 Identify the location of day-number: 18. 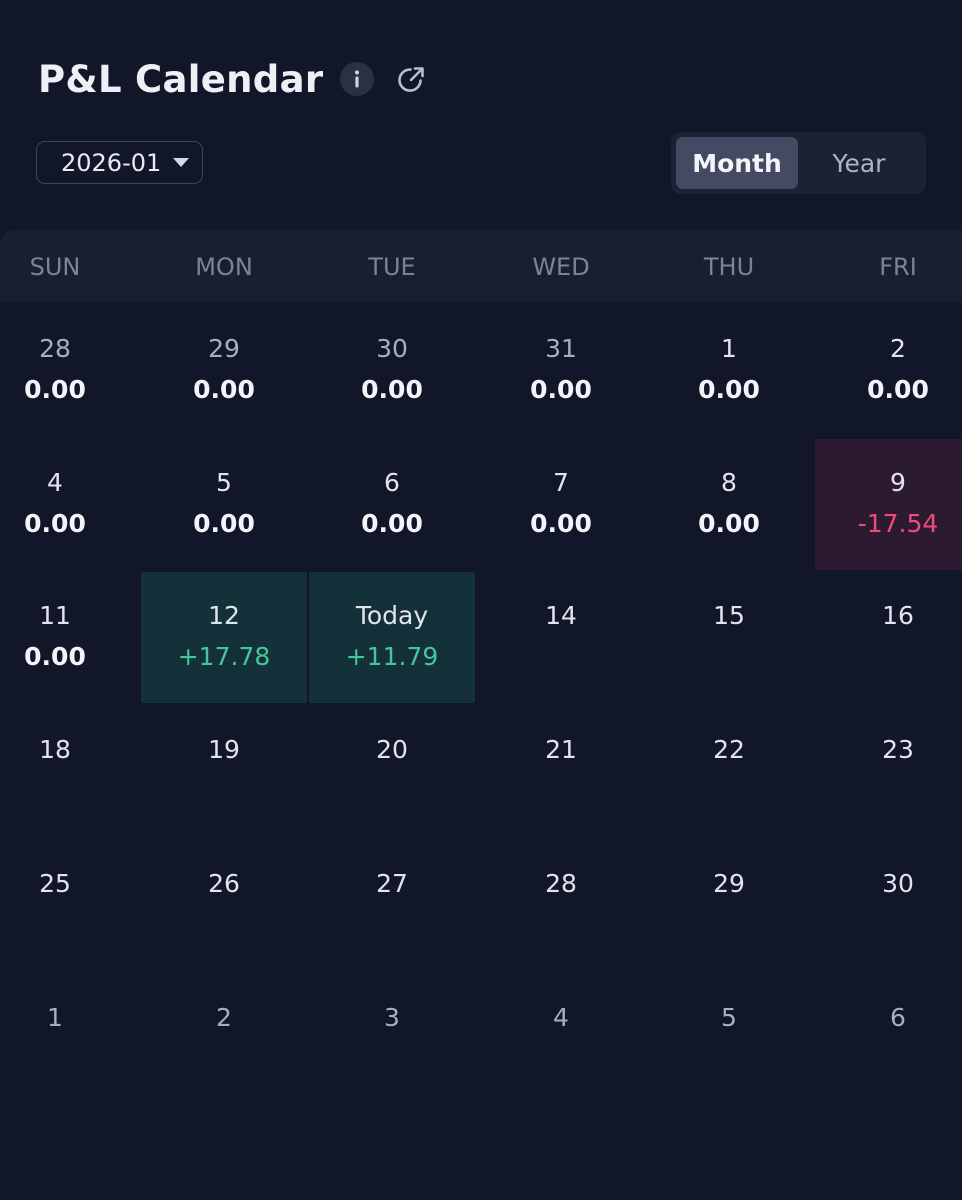
(55, 749).